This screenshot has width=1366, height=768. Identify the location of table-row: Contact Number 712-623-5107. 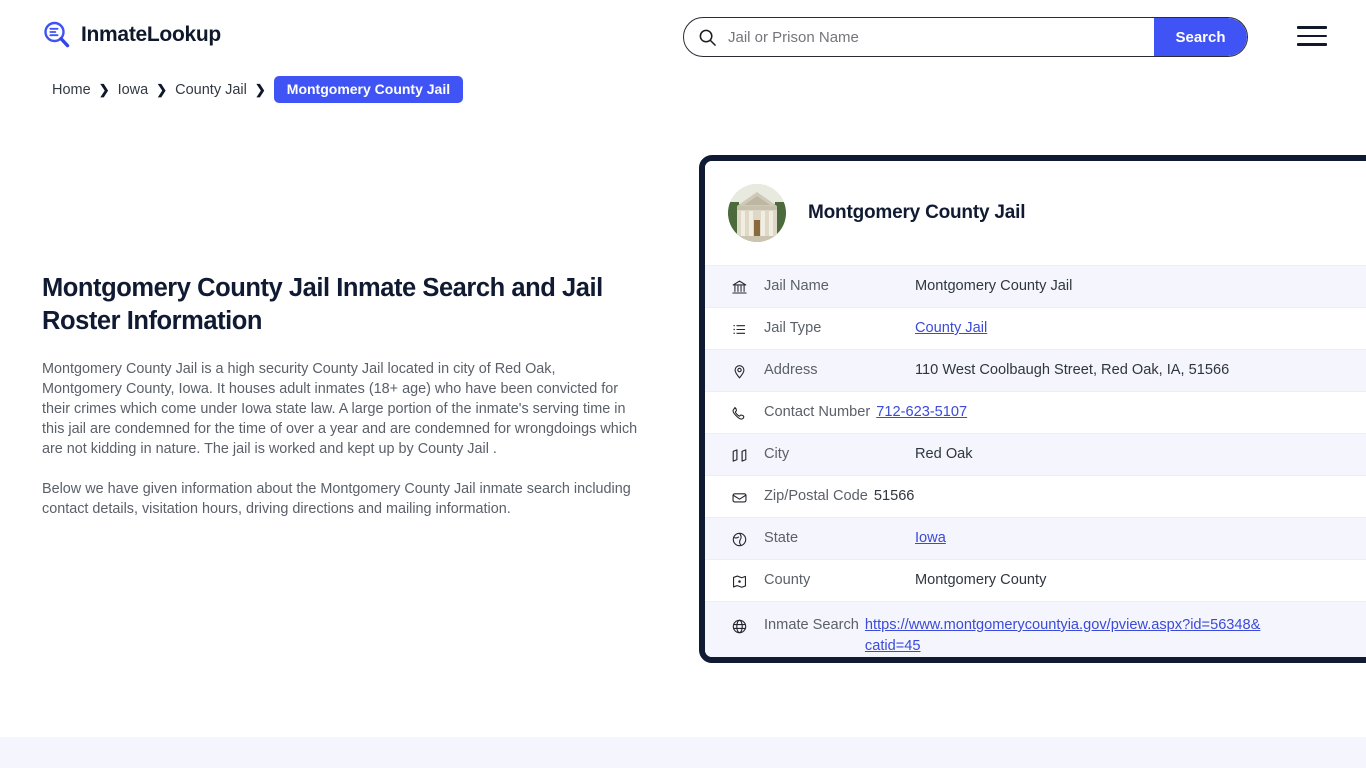
(1035, 412).